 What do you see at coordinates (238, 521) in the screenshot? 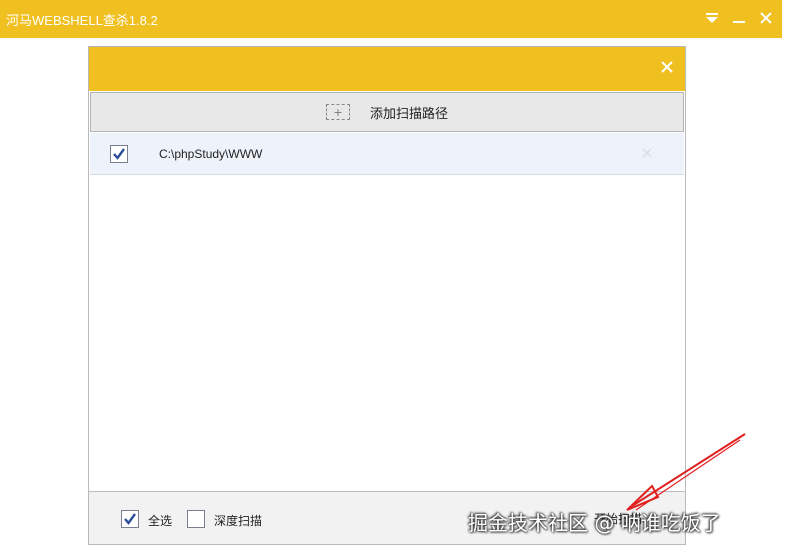
I see `deep-scan-label: 深度扫描` at bounding box center [238, 521].